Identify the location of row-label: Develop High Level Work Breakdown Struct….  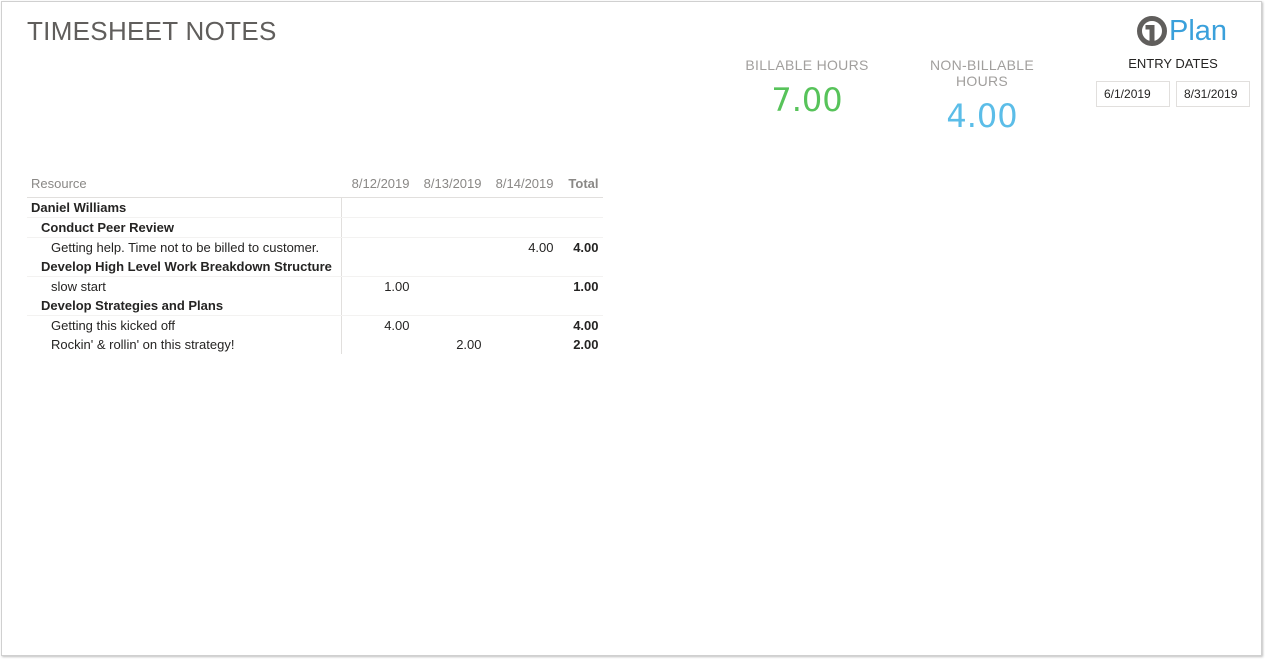
(184, 267).